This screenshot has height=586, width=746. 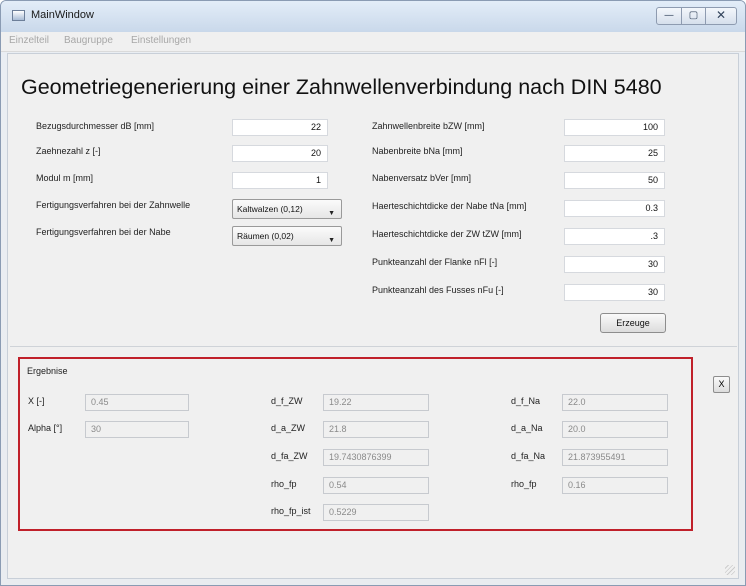 What do you see at coordinates (376, 429) in the screenshot?
I see `d-a-zw-output: 21.8` at bounding box center [376, 429].